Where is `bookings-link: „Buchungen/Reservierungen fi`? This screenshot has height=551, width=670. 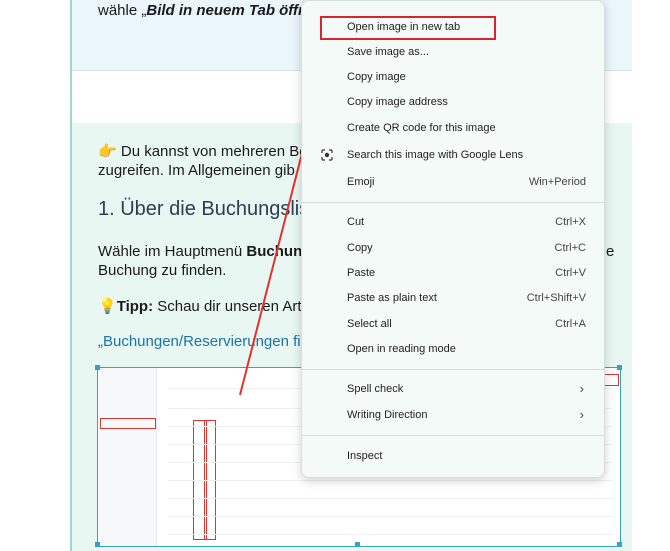 bookings-link: „Buchungen/Reservierungen fi is located at coordinates (199, 341).